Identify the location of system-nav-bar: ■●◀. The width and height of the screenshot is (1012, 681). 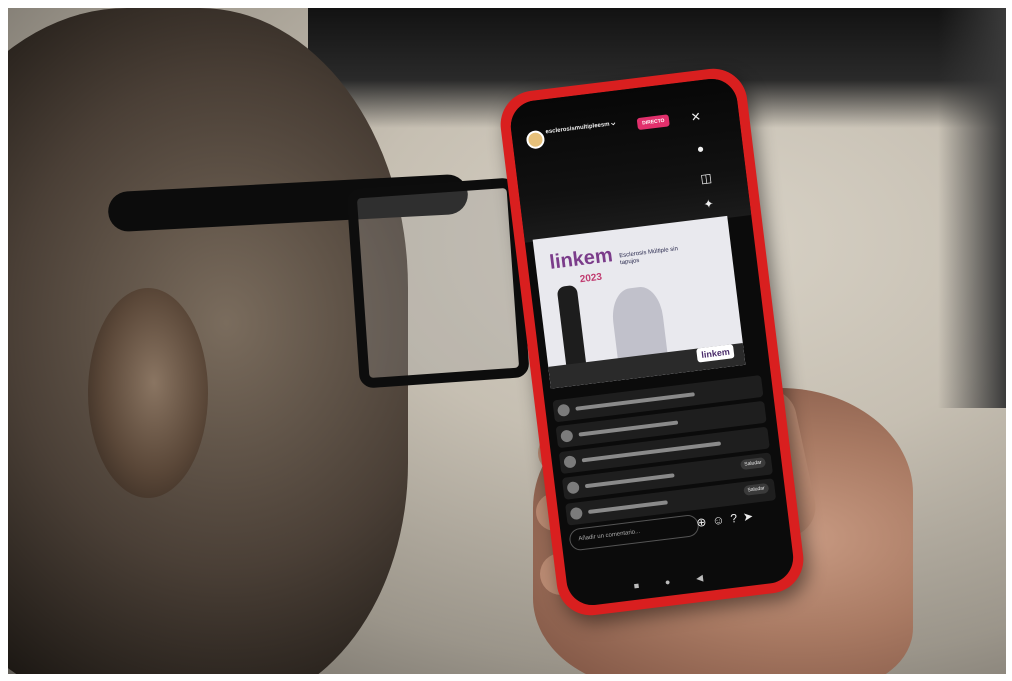
(681, 580).